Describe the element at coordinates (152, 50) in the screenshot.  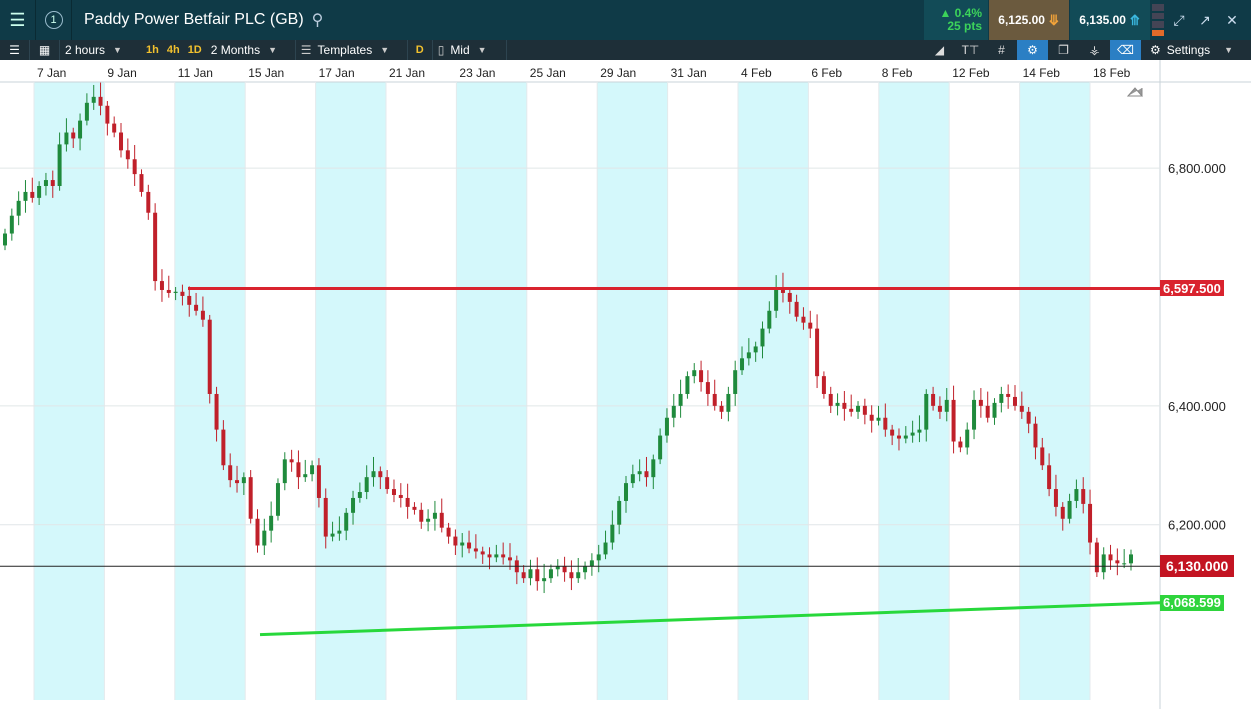
I see `interval-1h-button: 1h` at that location.